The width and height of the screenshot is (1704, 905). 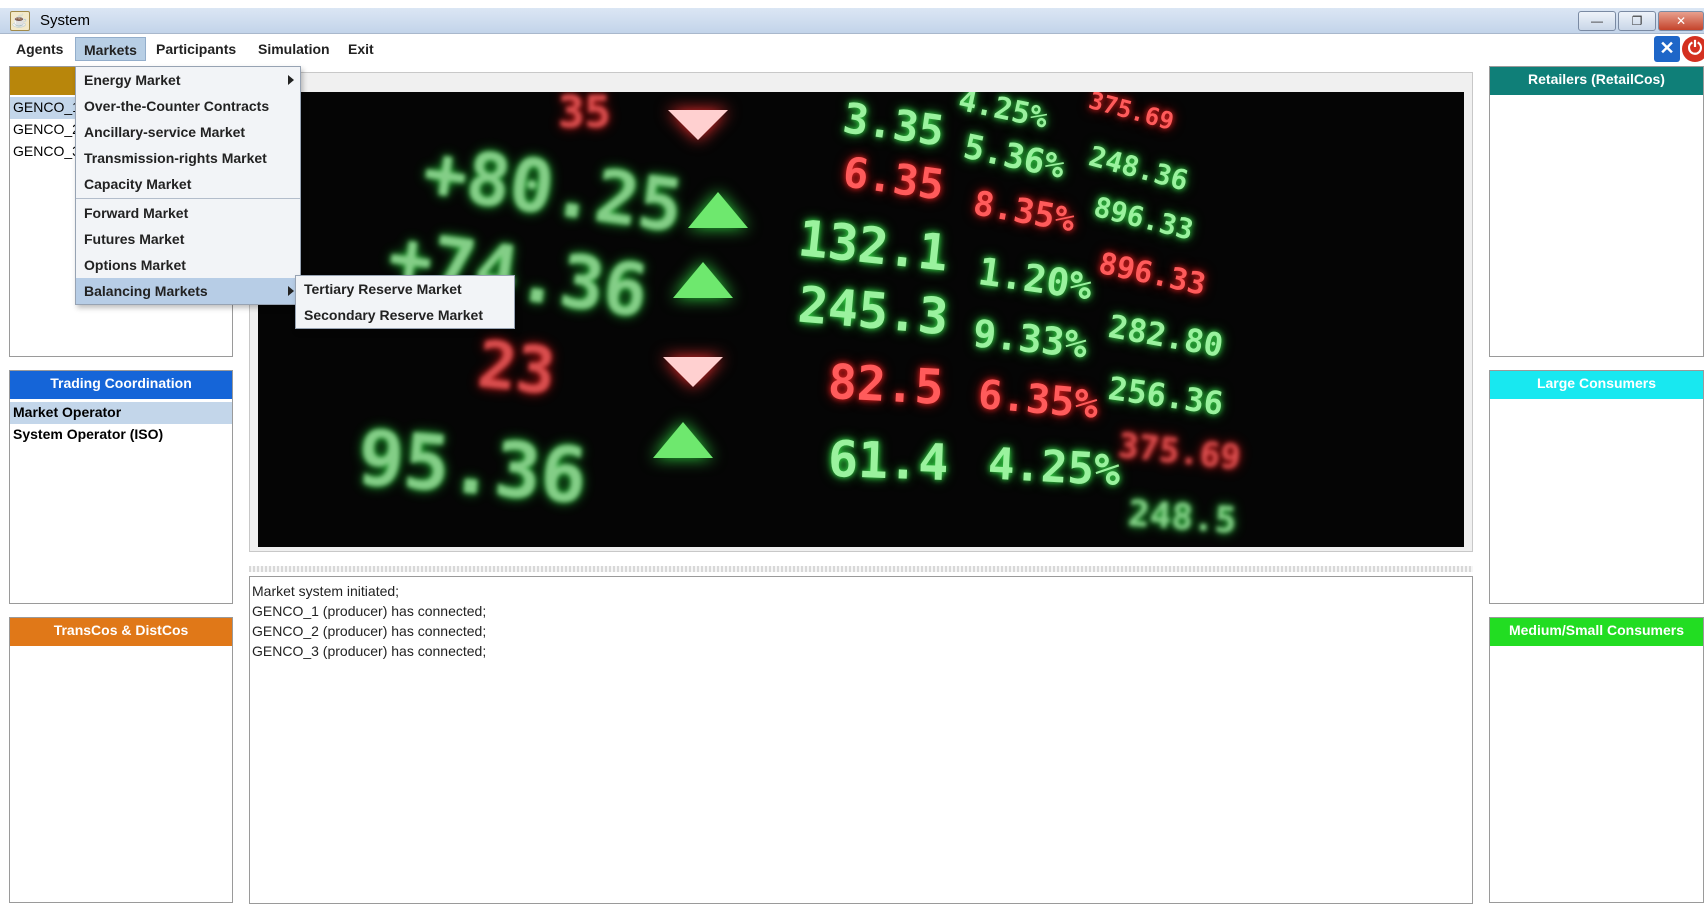 I want to click on ticker-value: 6.35%, so click(x=1038, y=400).